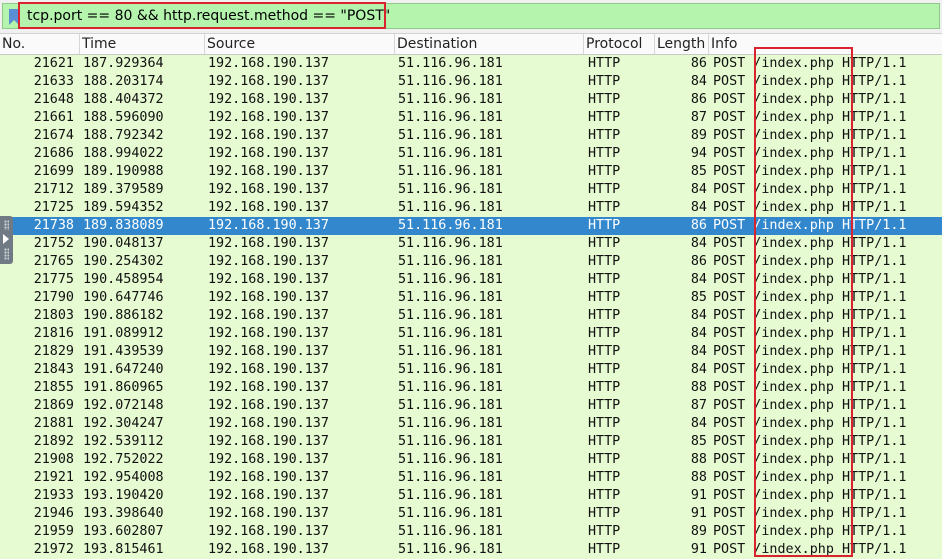 The height and width of the screenshot is (559, 942). What do you see at coordinates (53, 135) in the screenshot?
I see `packet-number: 21674` at bounding box center [53, 135].